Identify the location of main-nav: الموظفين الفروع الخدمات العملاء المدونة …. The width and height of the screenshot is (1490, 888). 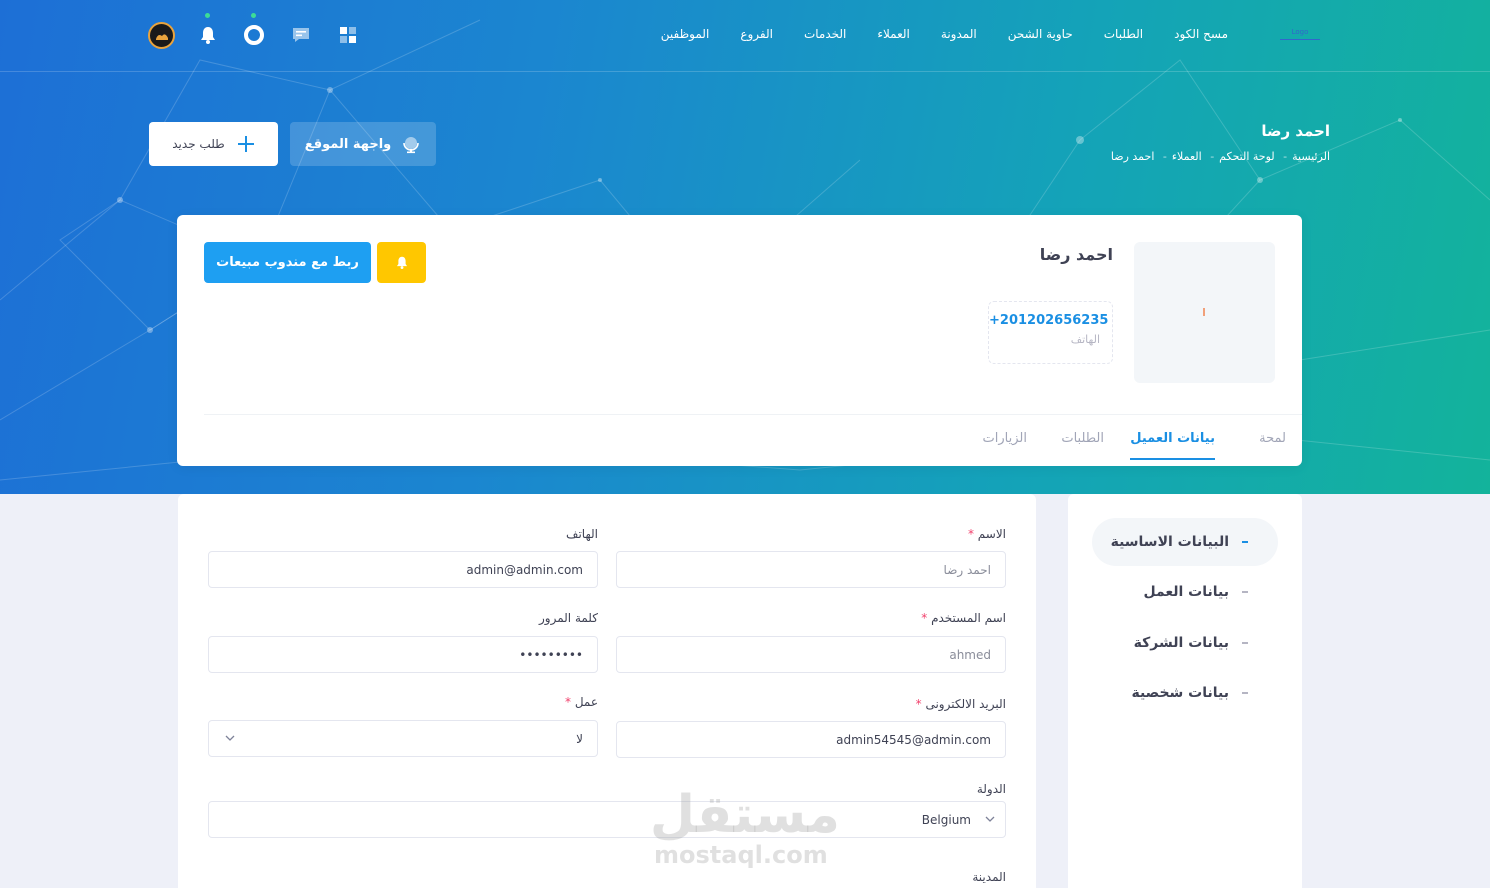
(944, 34).